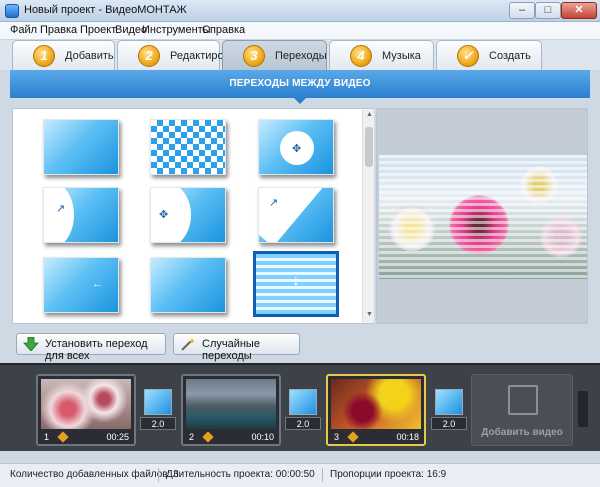 Image resolution: width=600 pixels, height=487 pixels. What do you see at coordinates (548, 10) in the screenshot?
I see `maximize-button: □` at bounding box center [548, 10].